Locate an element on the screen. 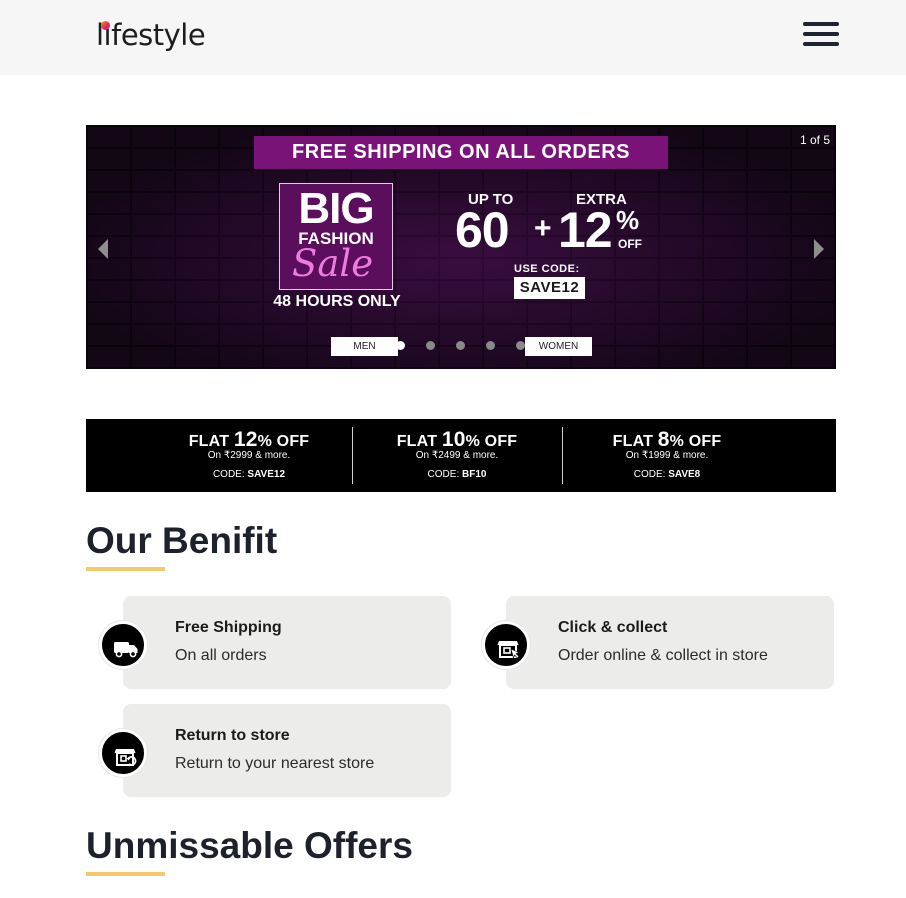 The width and height of the screenshot is (906, 898). plus-sign: + is located at coordinates (543, 228).